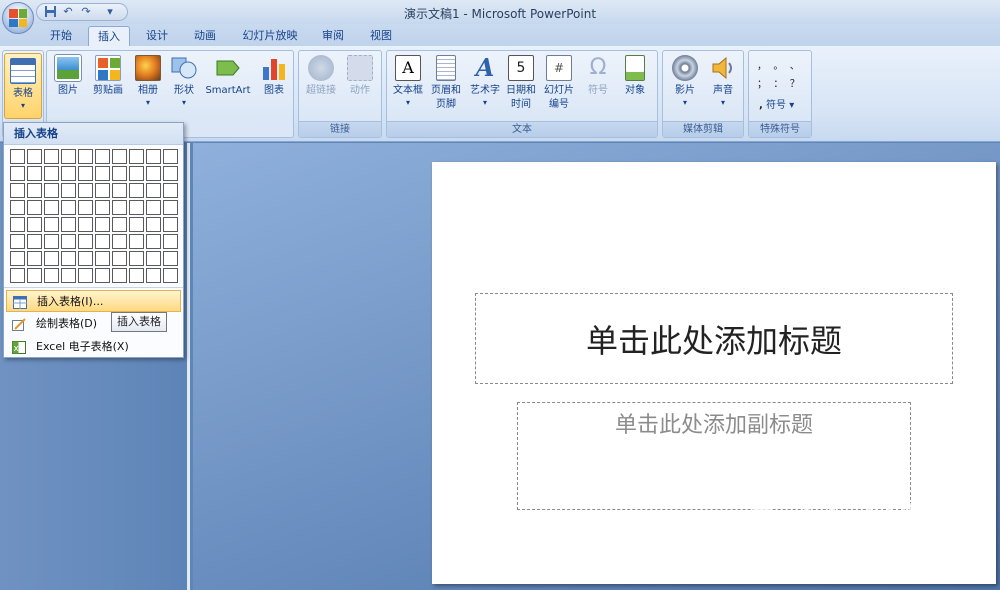 The width and height of the screenshot is (1000, 590). What do you see at coordinates (723, 81) in the screenshot?
I see `sound-button: 声音 ▾` at bounding box center [723, 81].